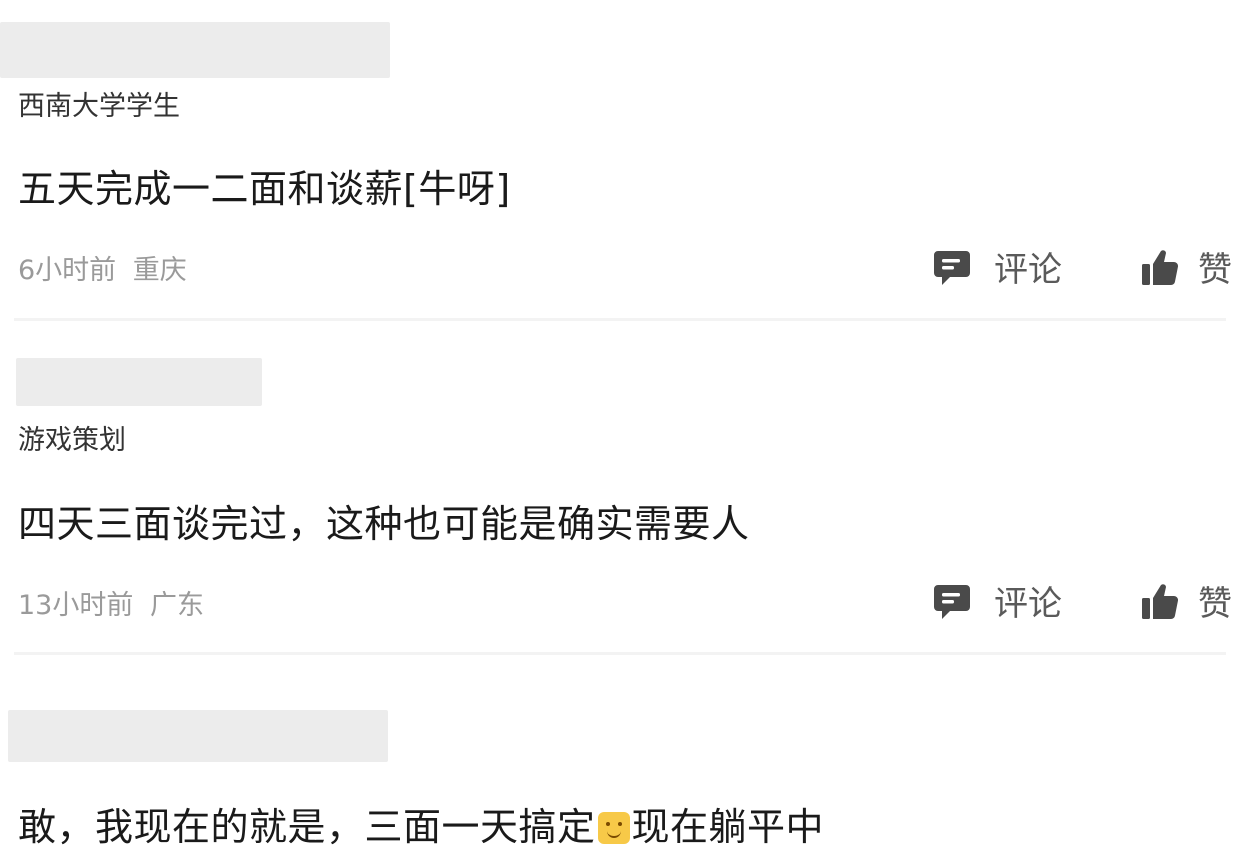 The image size is (1250, 868). I want to click on comment-text: 敢，我现在的就是，三面一天搞定 现在躺平中, so click(421, 823).